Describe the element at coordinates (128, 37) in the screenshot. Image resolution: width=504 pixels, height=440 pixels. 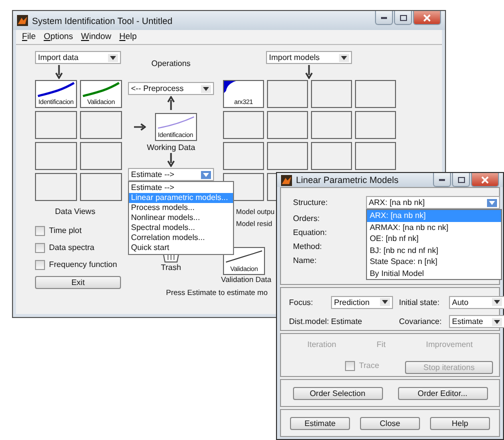
I see `menu-item: Help` at that location.